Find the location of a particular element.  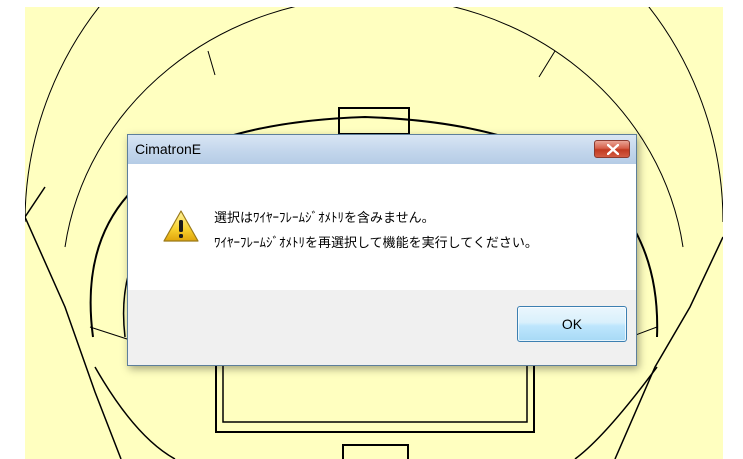

close-button is located at coordinates (612, 149).